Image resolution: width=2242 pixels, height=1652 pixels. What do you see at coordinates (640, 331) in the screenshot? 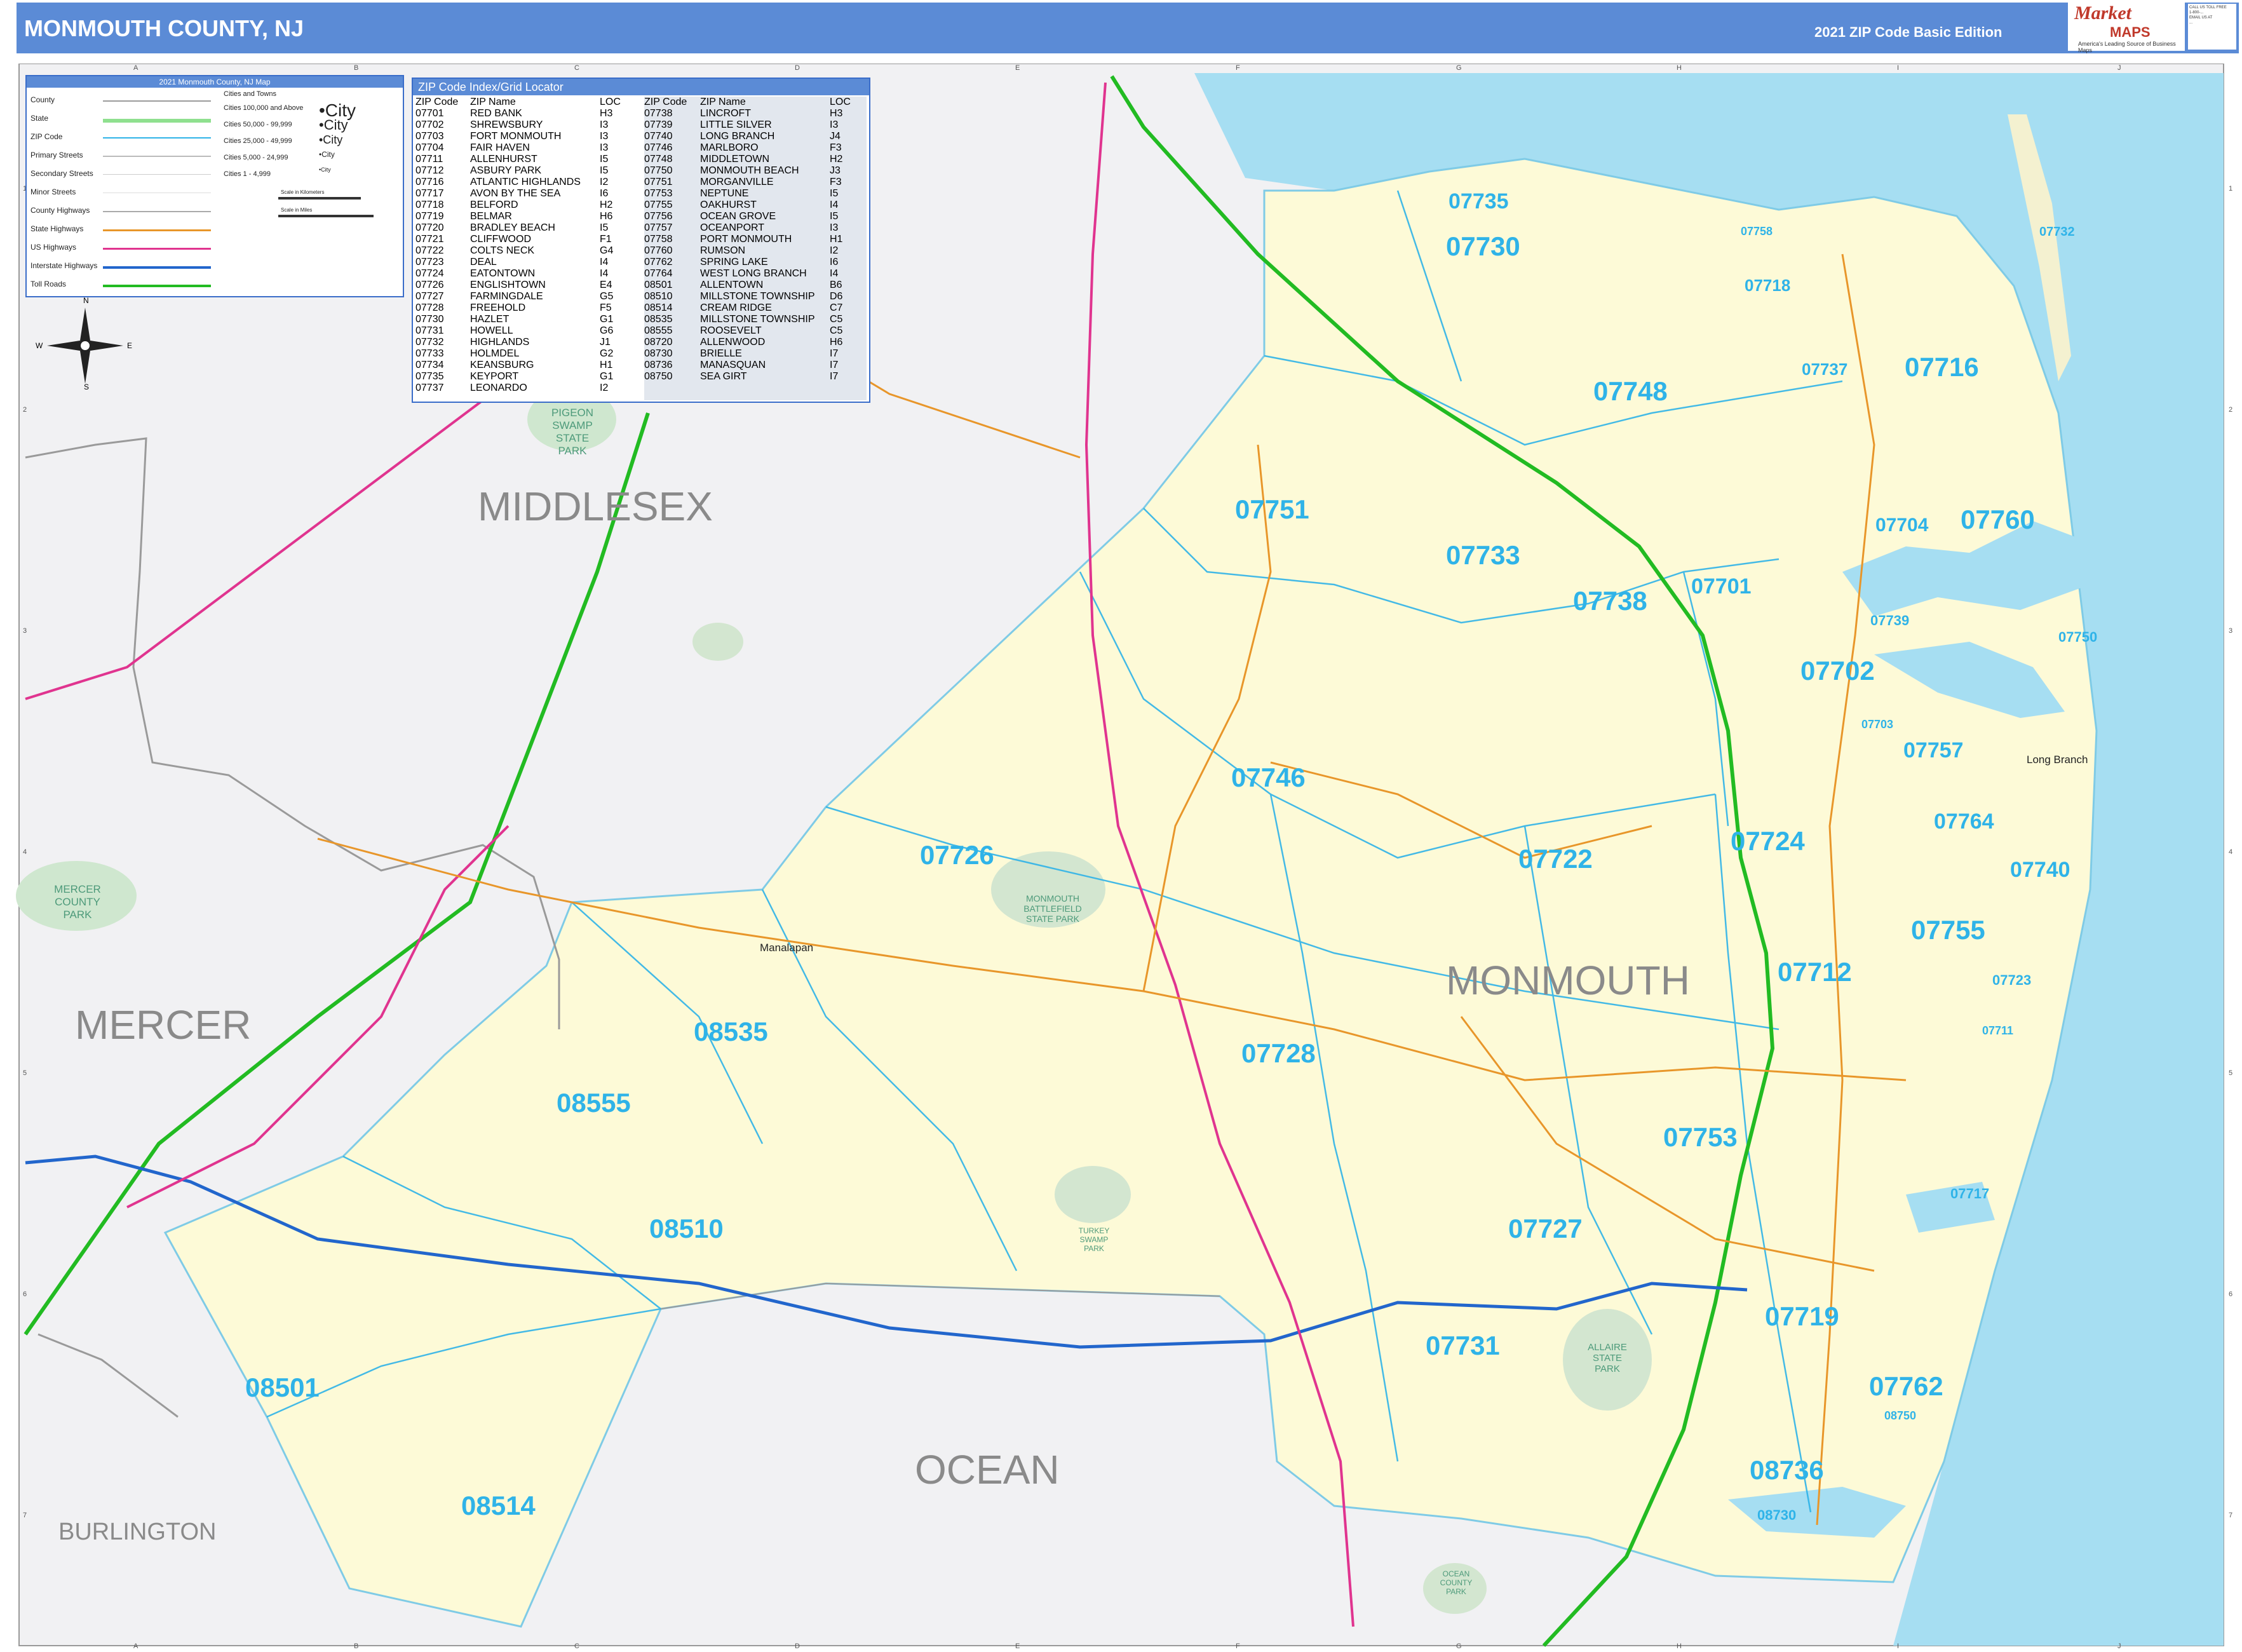
I see `table-row: 07731 HOWELL G6 08555 ROOSEVELT C5` at bounding box center [640, 331].